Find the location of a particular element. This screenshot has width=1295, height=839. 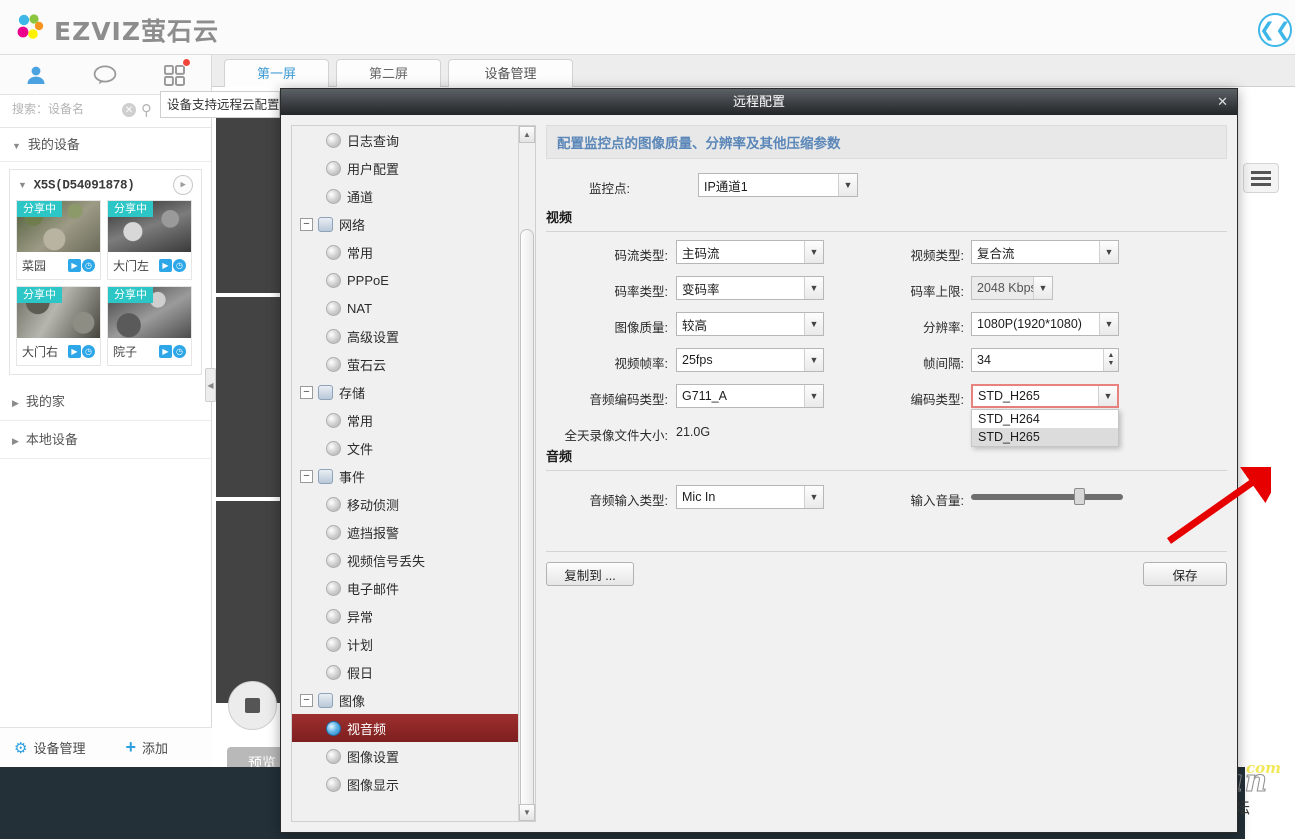

slider-knob is located at coordinates (1080, 496).